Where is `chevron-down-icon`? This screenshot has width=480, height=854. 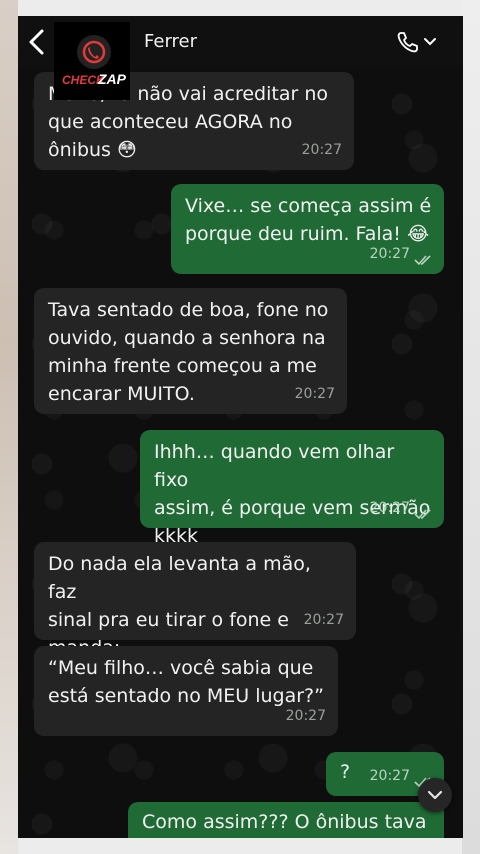
chevron-down-icon is located at coordinates (430, 42).